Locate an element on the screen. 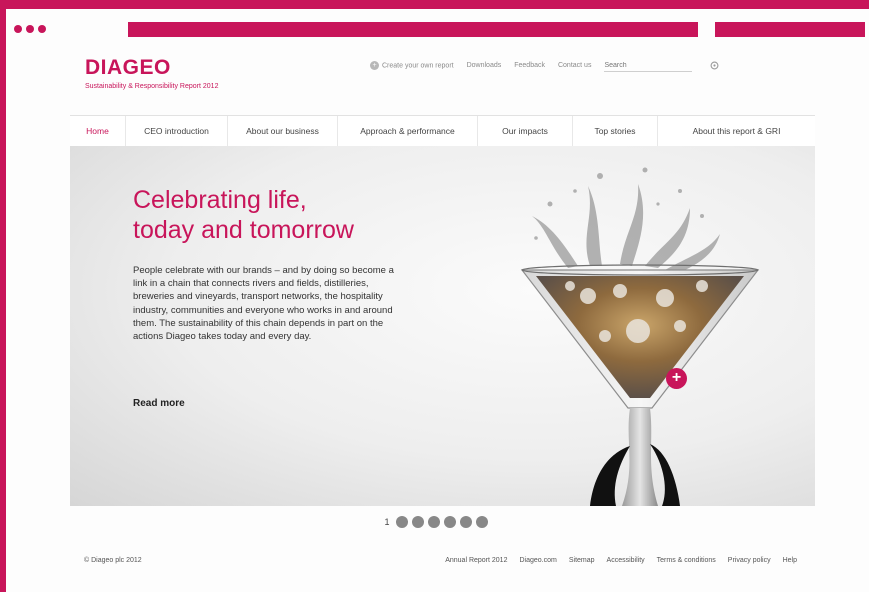 The height and width of the screenshot is (592, 869). slide-current-number: 1 is located at coordinates (387, 522).